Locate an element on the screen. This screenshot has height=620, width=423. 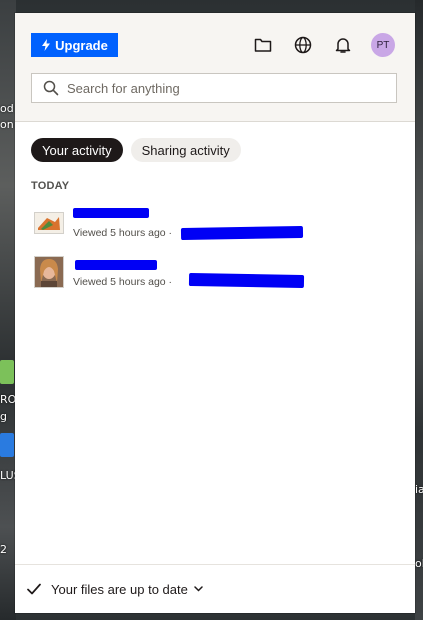
avatar-initials: PT is located at coordinates (383, 45).